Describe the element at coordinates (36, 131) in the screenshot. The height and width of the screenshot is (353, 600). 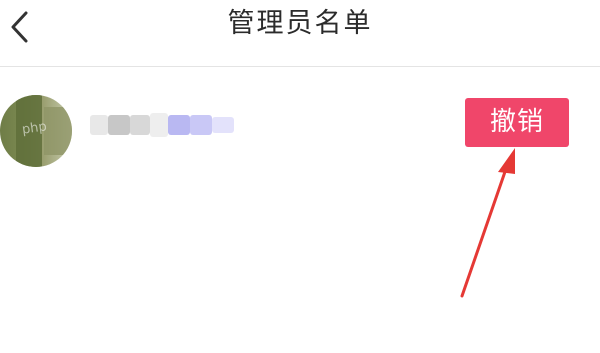
I see `avatar: php` at that location.